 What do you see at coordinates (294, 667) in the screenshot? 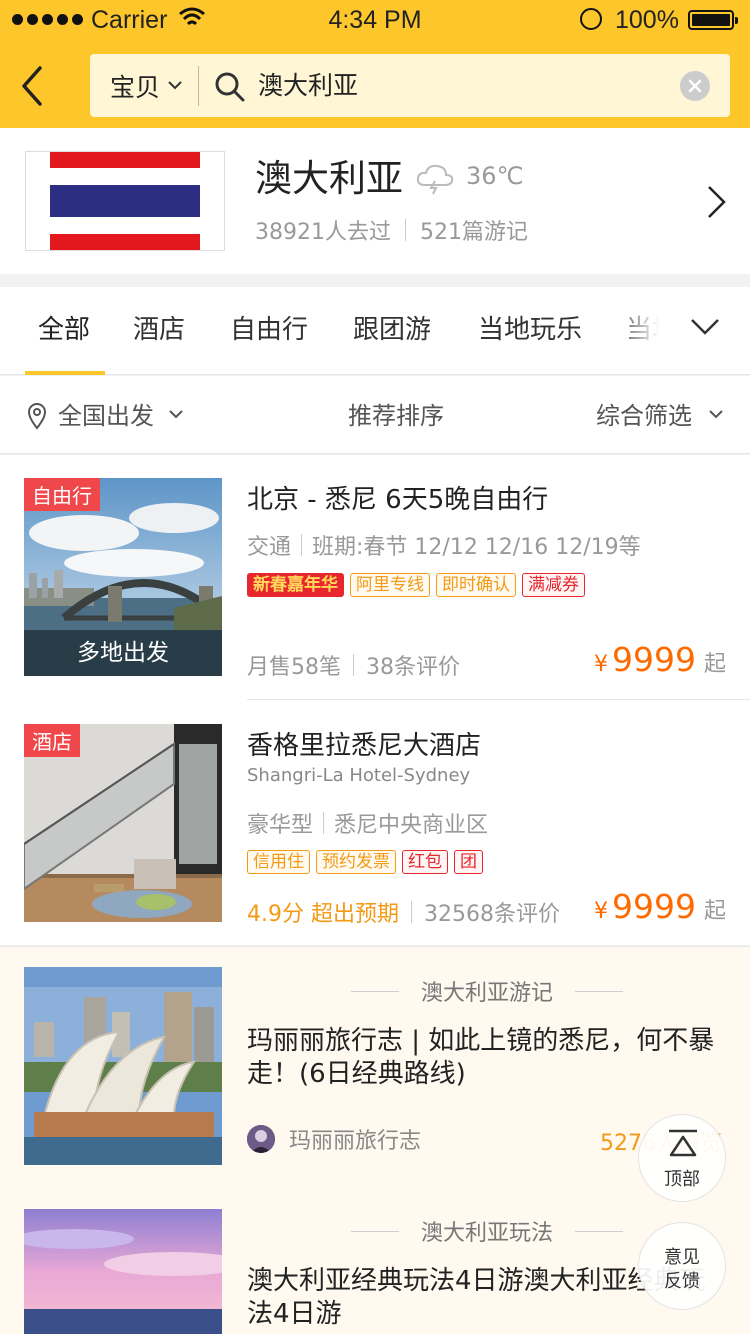
I see `sales-count: 月售58笔` at bounding box center [294, 667].